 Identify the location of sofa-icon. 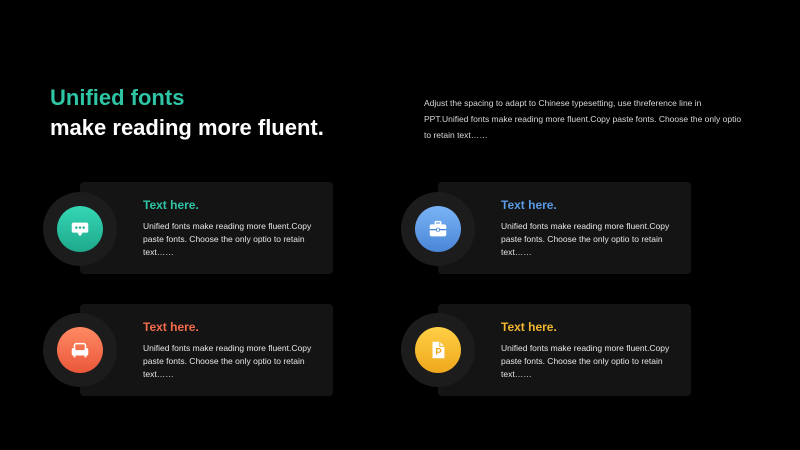
(80, 350).